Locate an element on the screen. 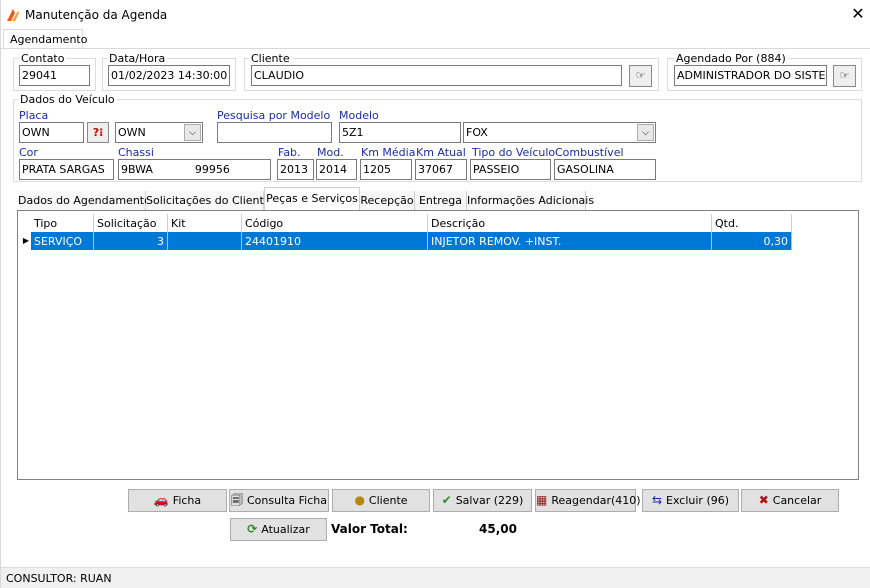 The image size is (870, 588). close-icon: ✕ is located at coordinates (858, 14).